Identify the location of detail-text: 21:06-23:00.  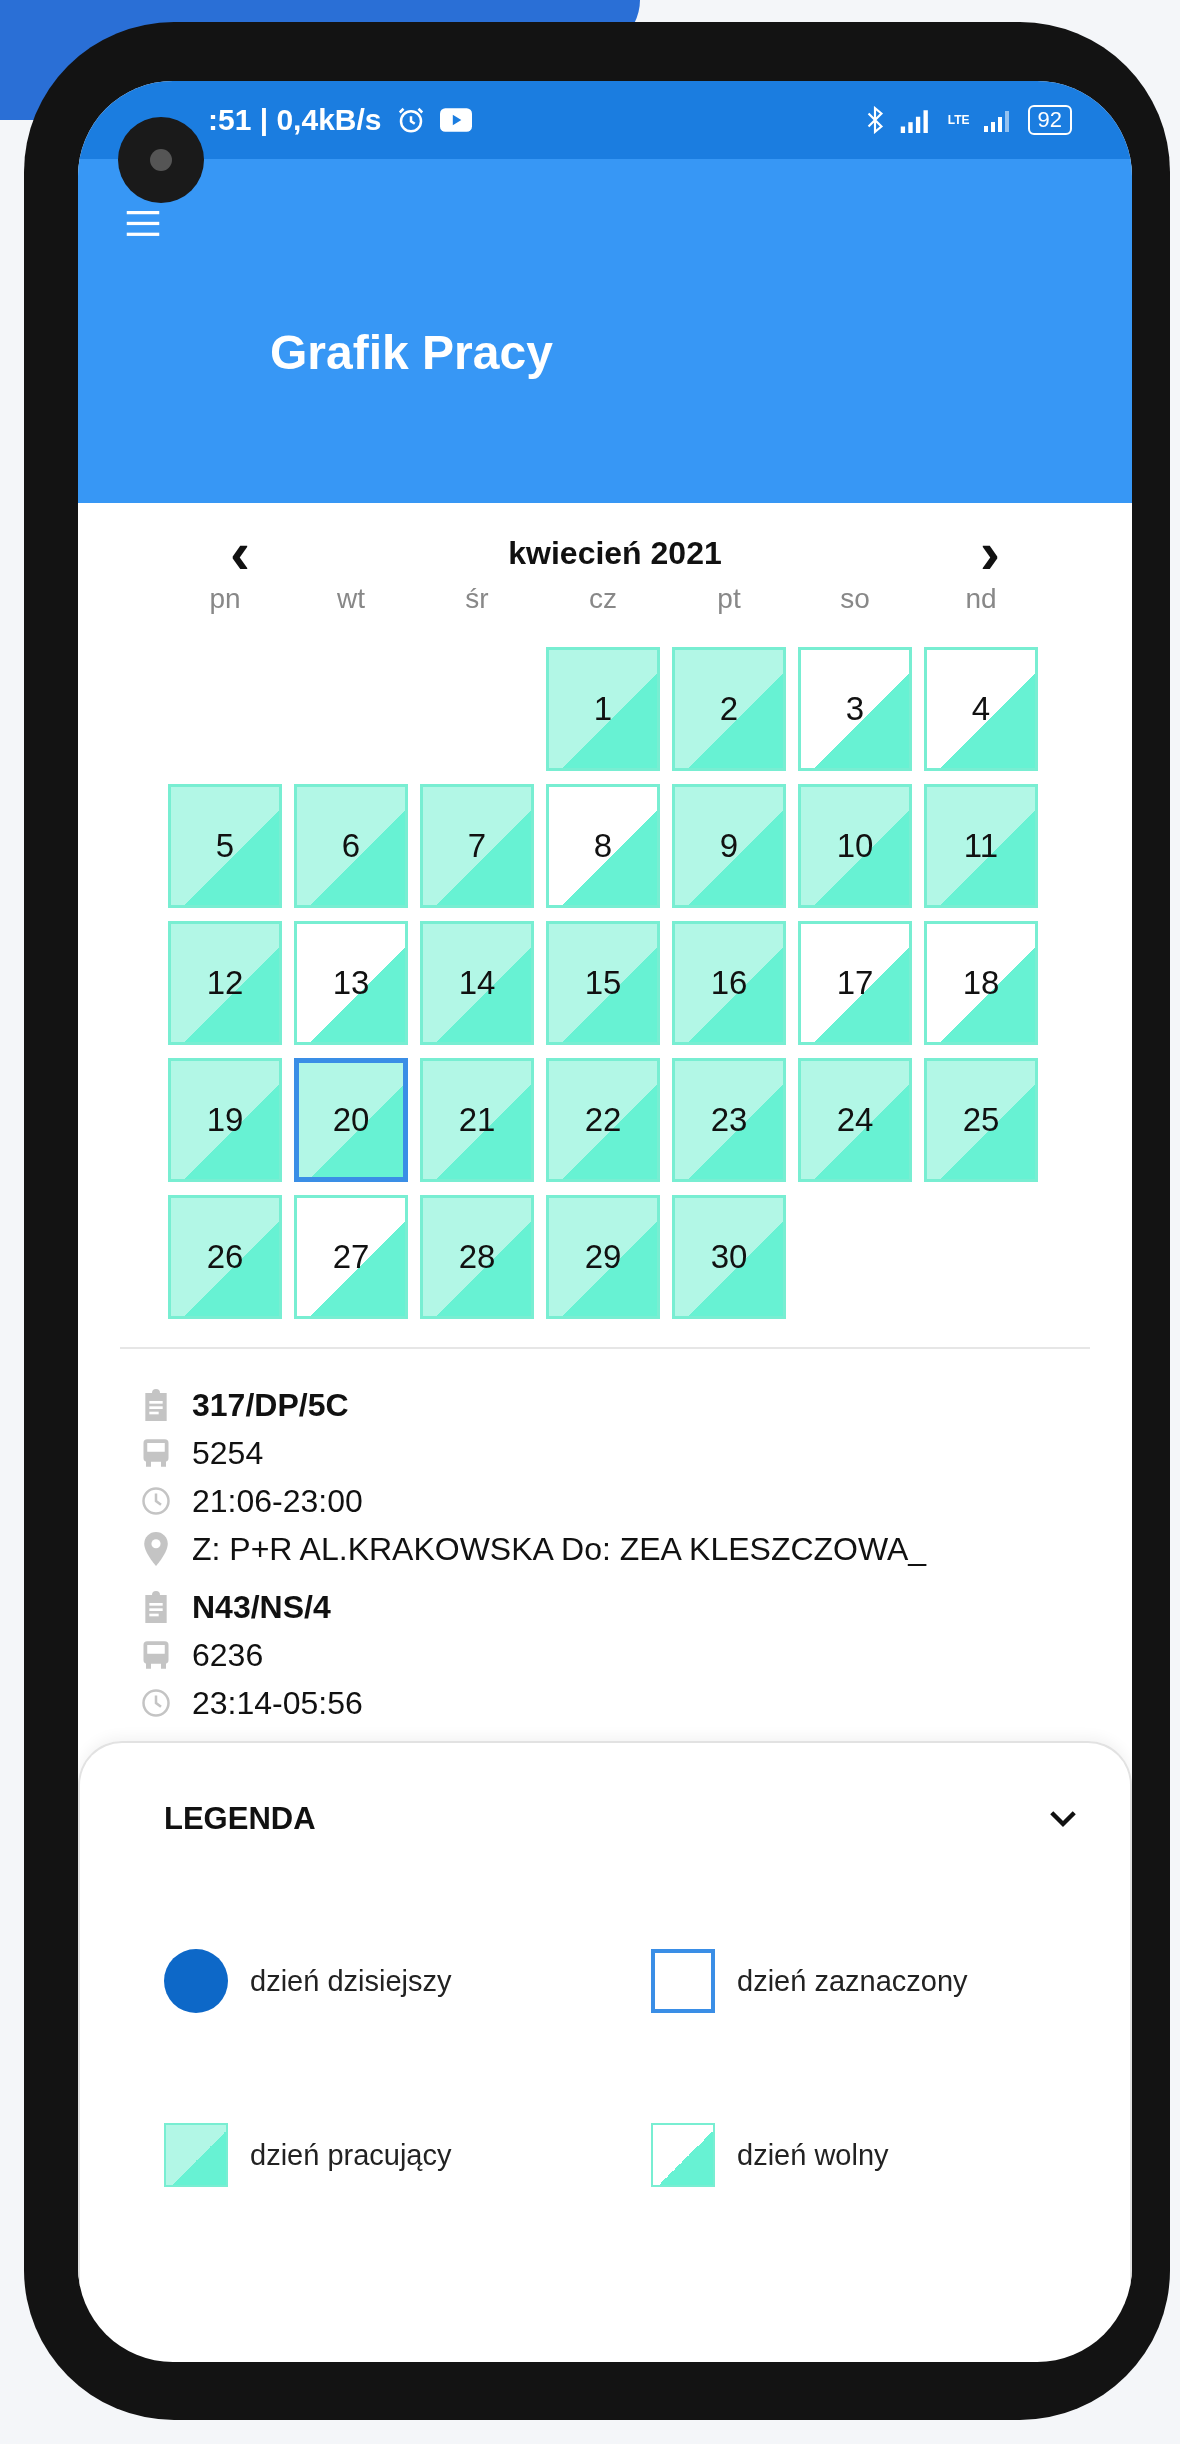
(277, 1501).